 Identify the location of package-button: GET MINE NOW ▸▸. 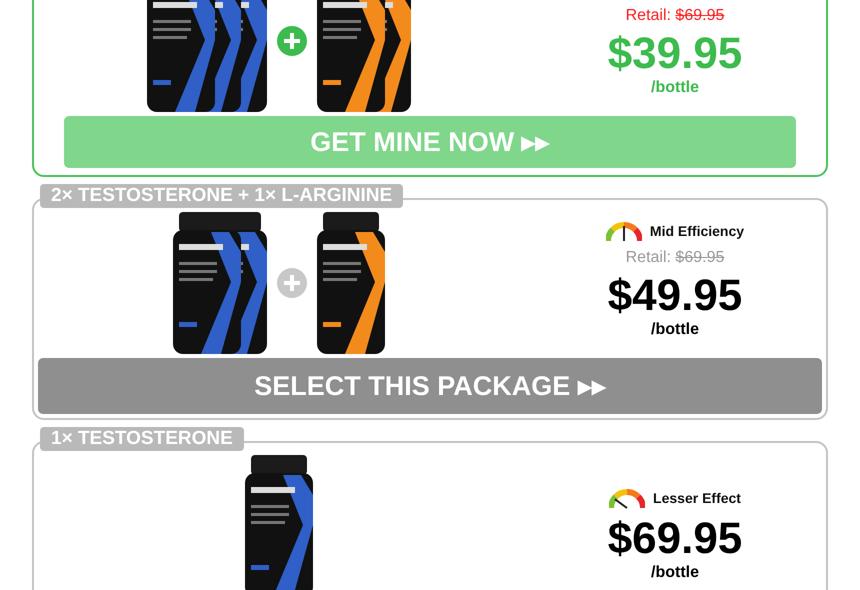
(430, 142).